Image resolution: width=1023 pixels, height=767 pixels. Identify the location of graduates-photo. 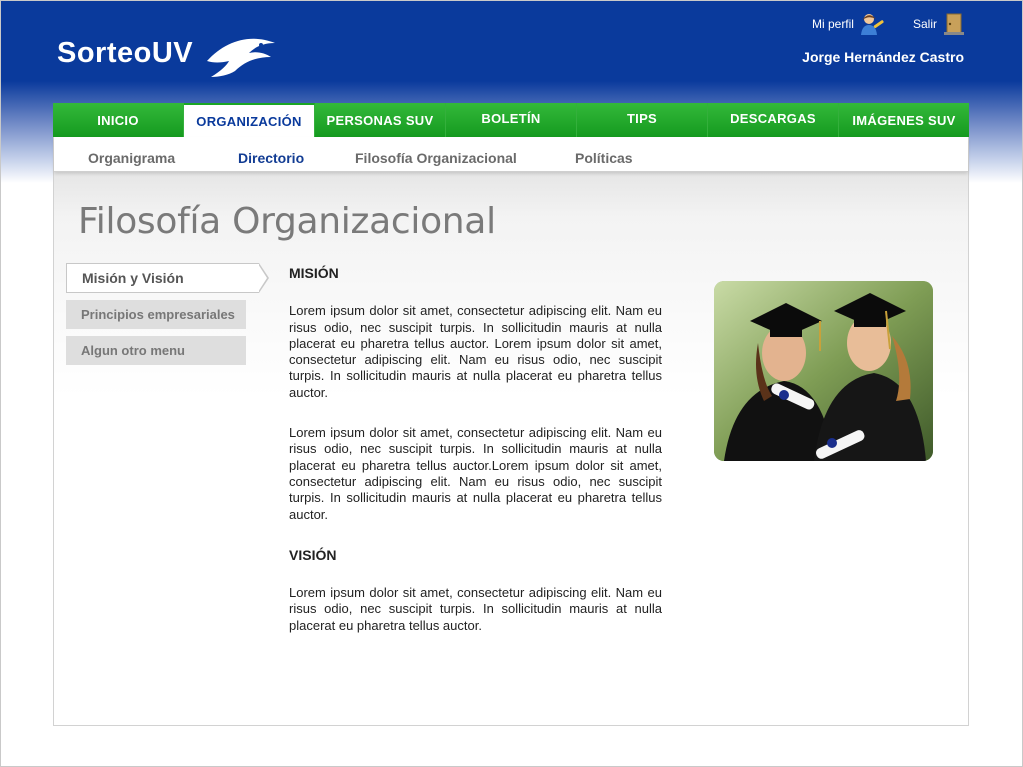
(823, 371).